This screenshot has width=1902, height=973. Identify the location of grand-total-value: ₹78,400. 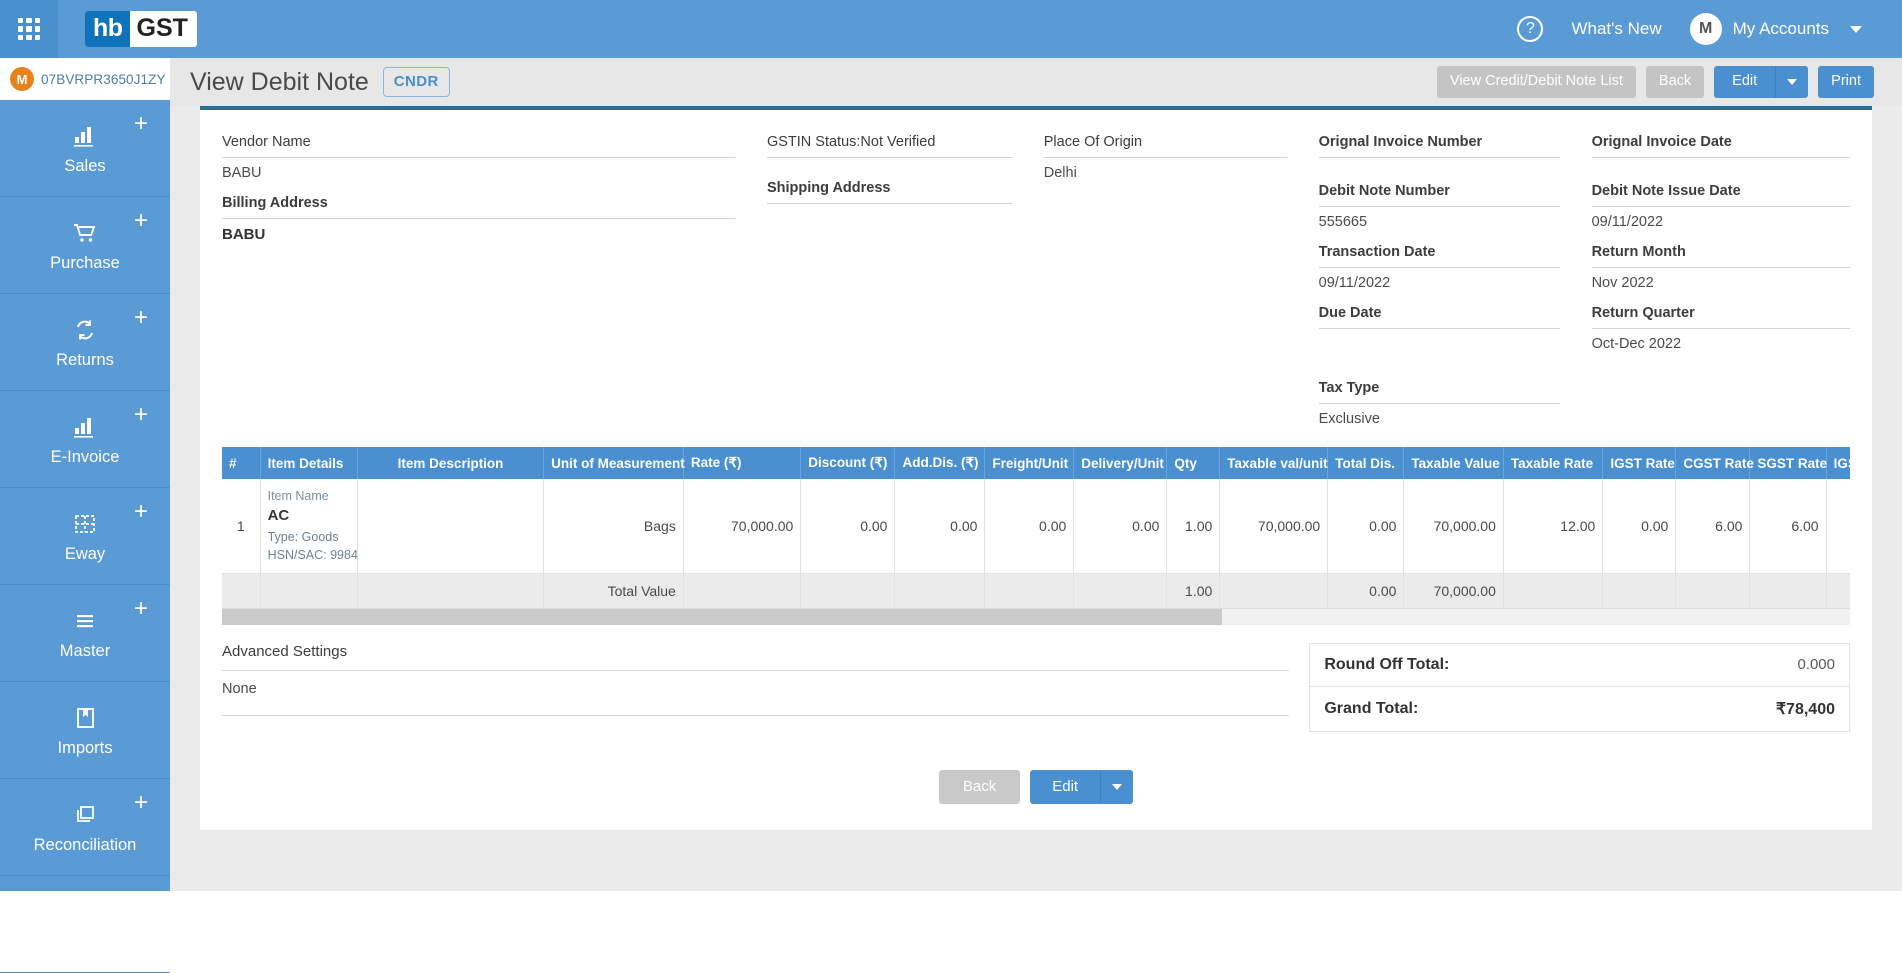
(1805, 709).